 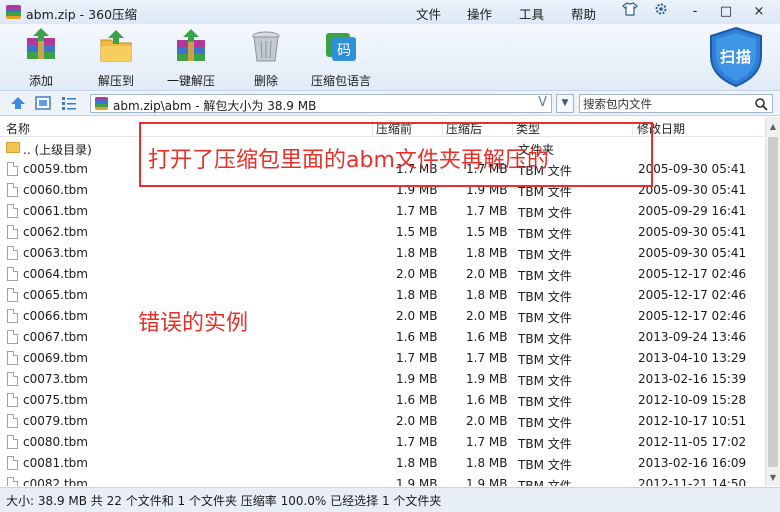 I want to click on extract-to-button: 解压到, so click(x=116, y=58).